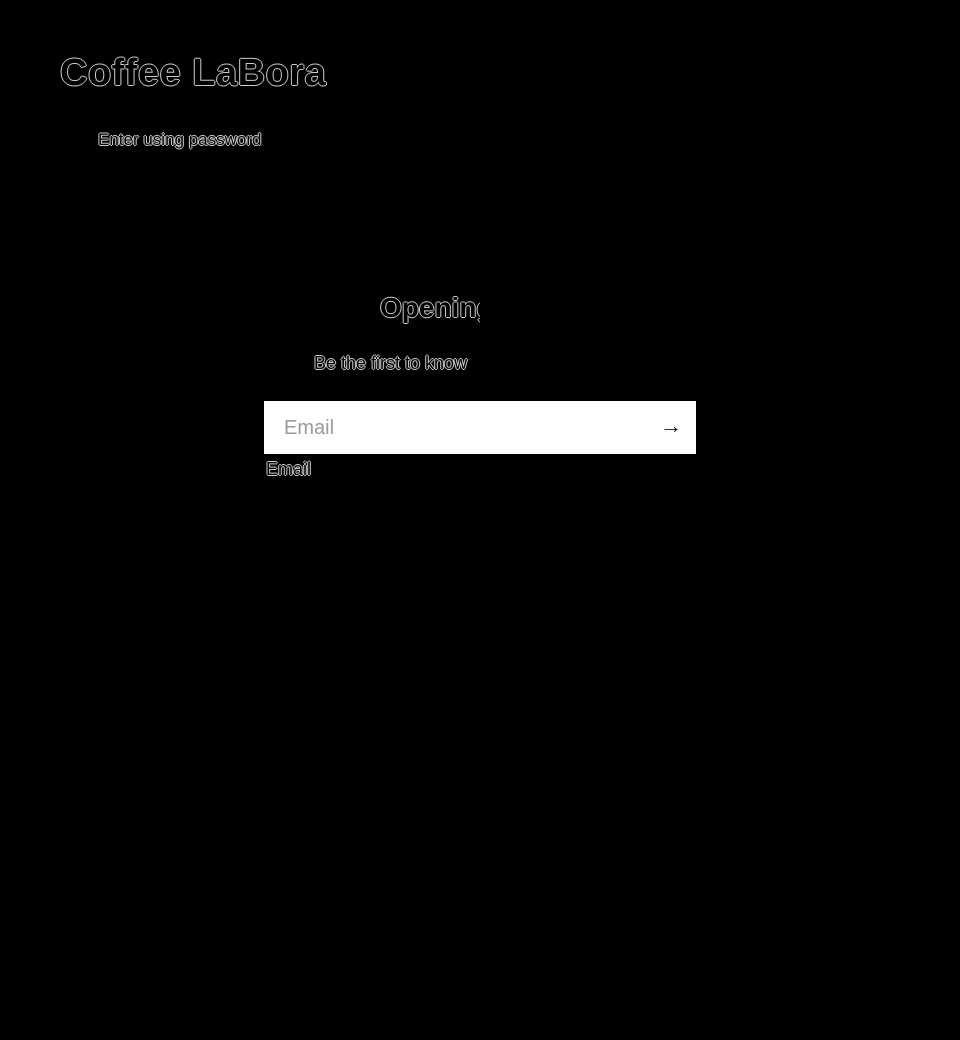 This screenshot has height=1040, width=960. What do you see at coordinates (430, 307) in the screenshot?
I see `page-heading: Opening soon` at bounding box center [430, 307].